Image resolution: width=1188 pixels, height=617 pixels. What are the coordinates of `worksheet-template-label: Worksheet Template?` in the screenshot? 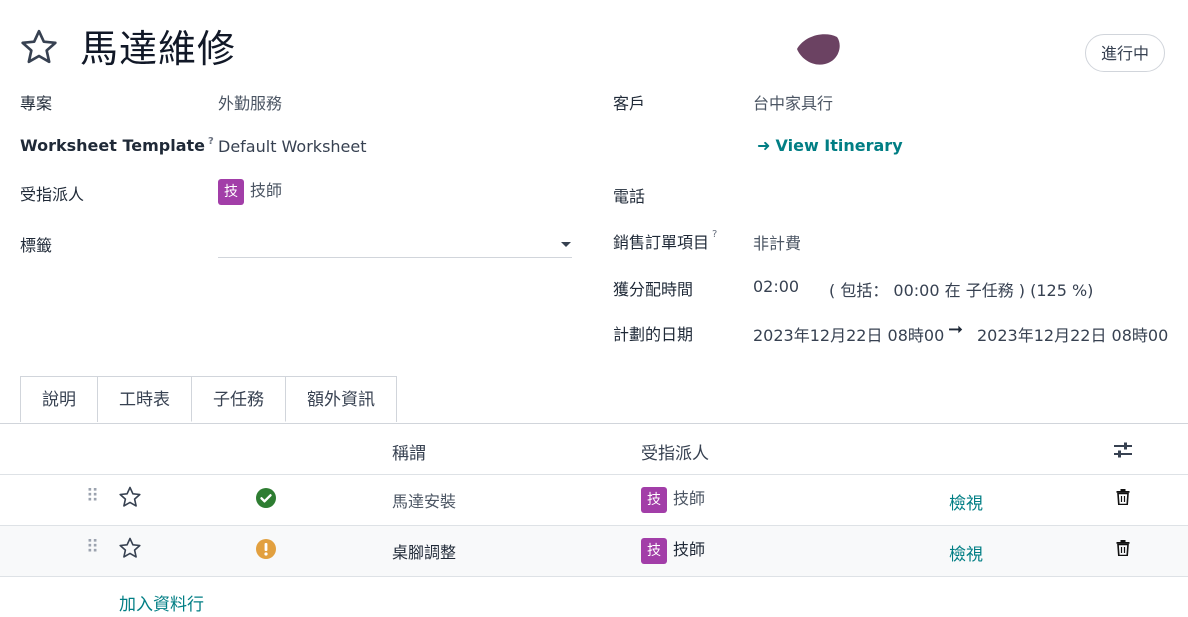 It's located at (117, 145).